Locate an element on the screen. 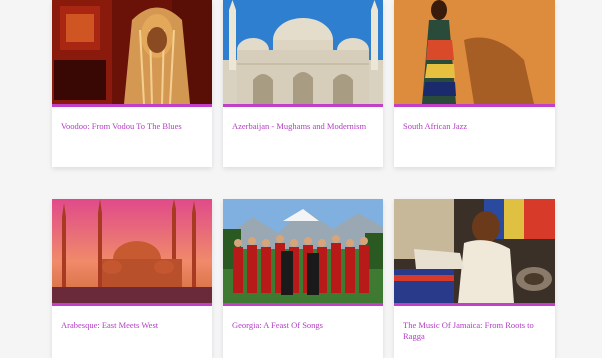 This screenshot has height=358, width=602. card-title: Voodoo: From Vodou To The Blues is located at coordinates (132, 119).